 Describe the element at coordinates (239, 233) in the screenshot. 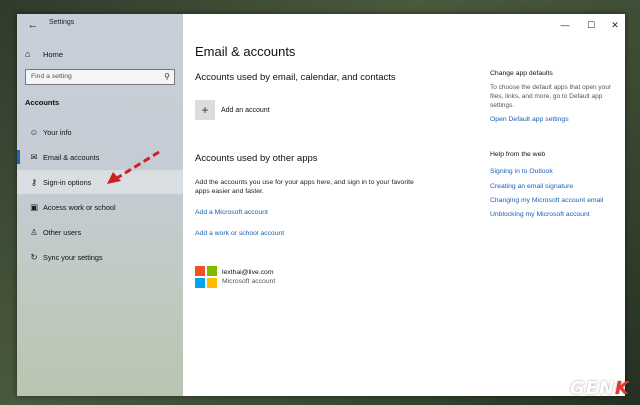

I see `add-work-school-account-link: Add a work or school account` at that location.